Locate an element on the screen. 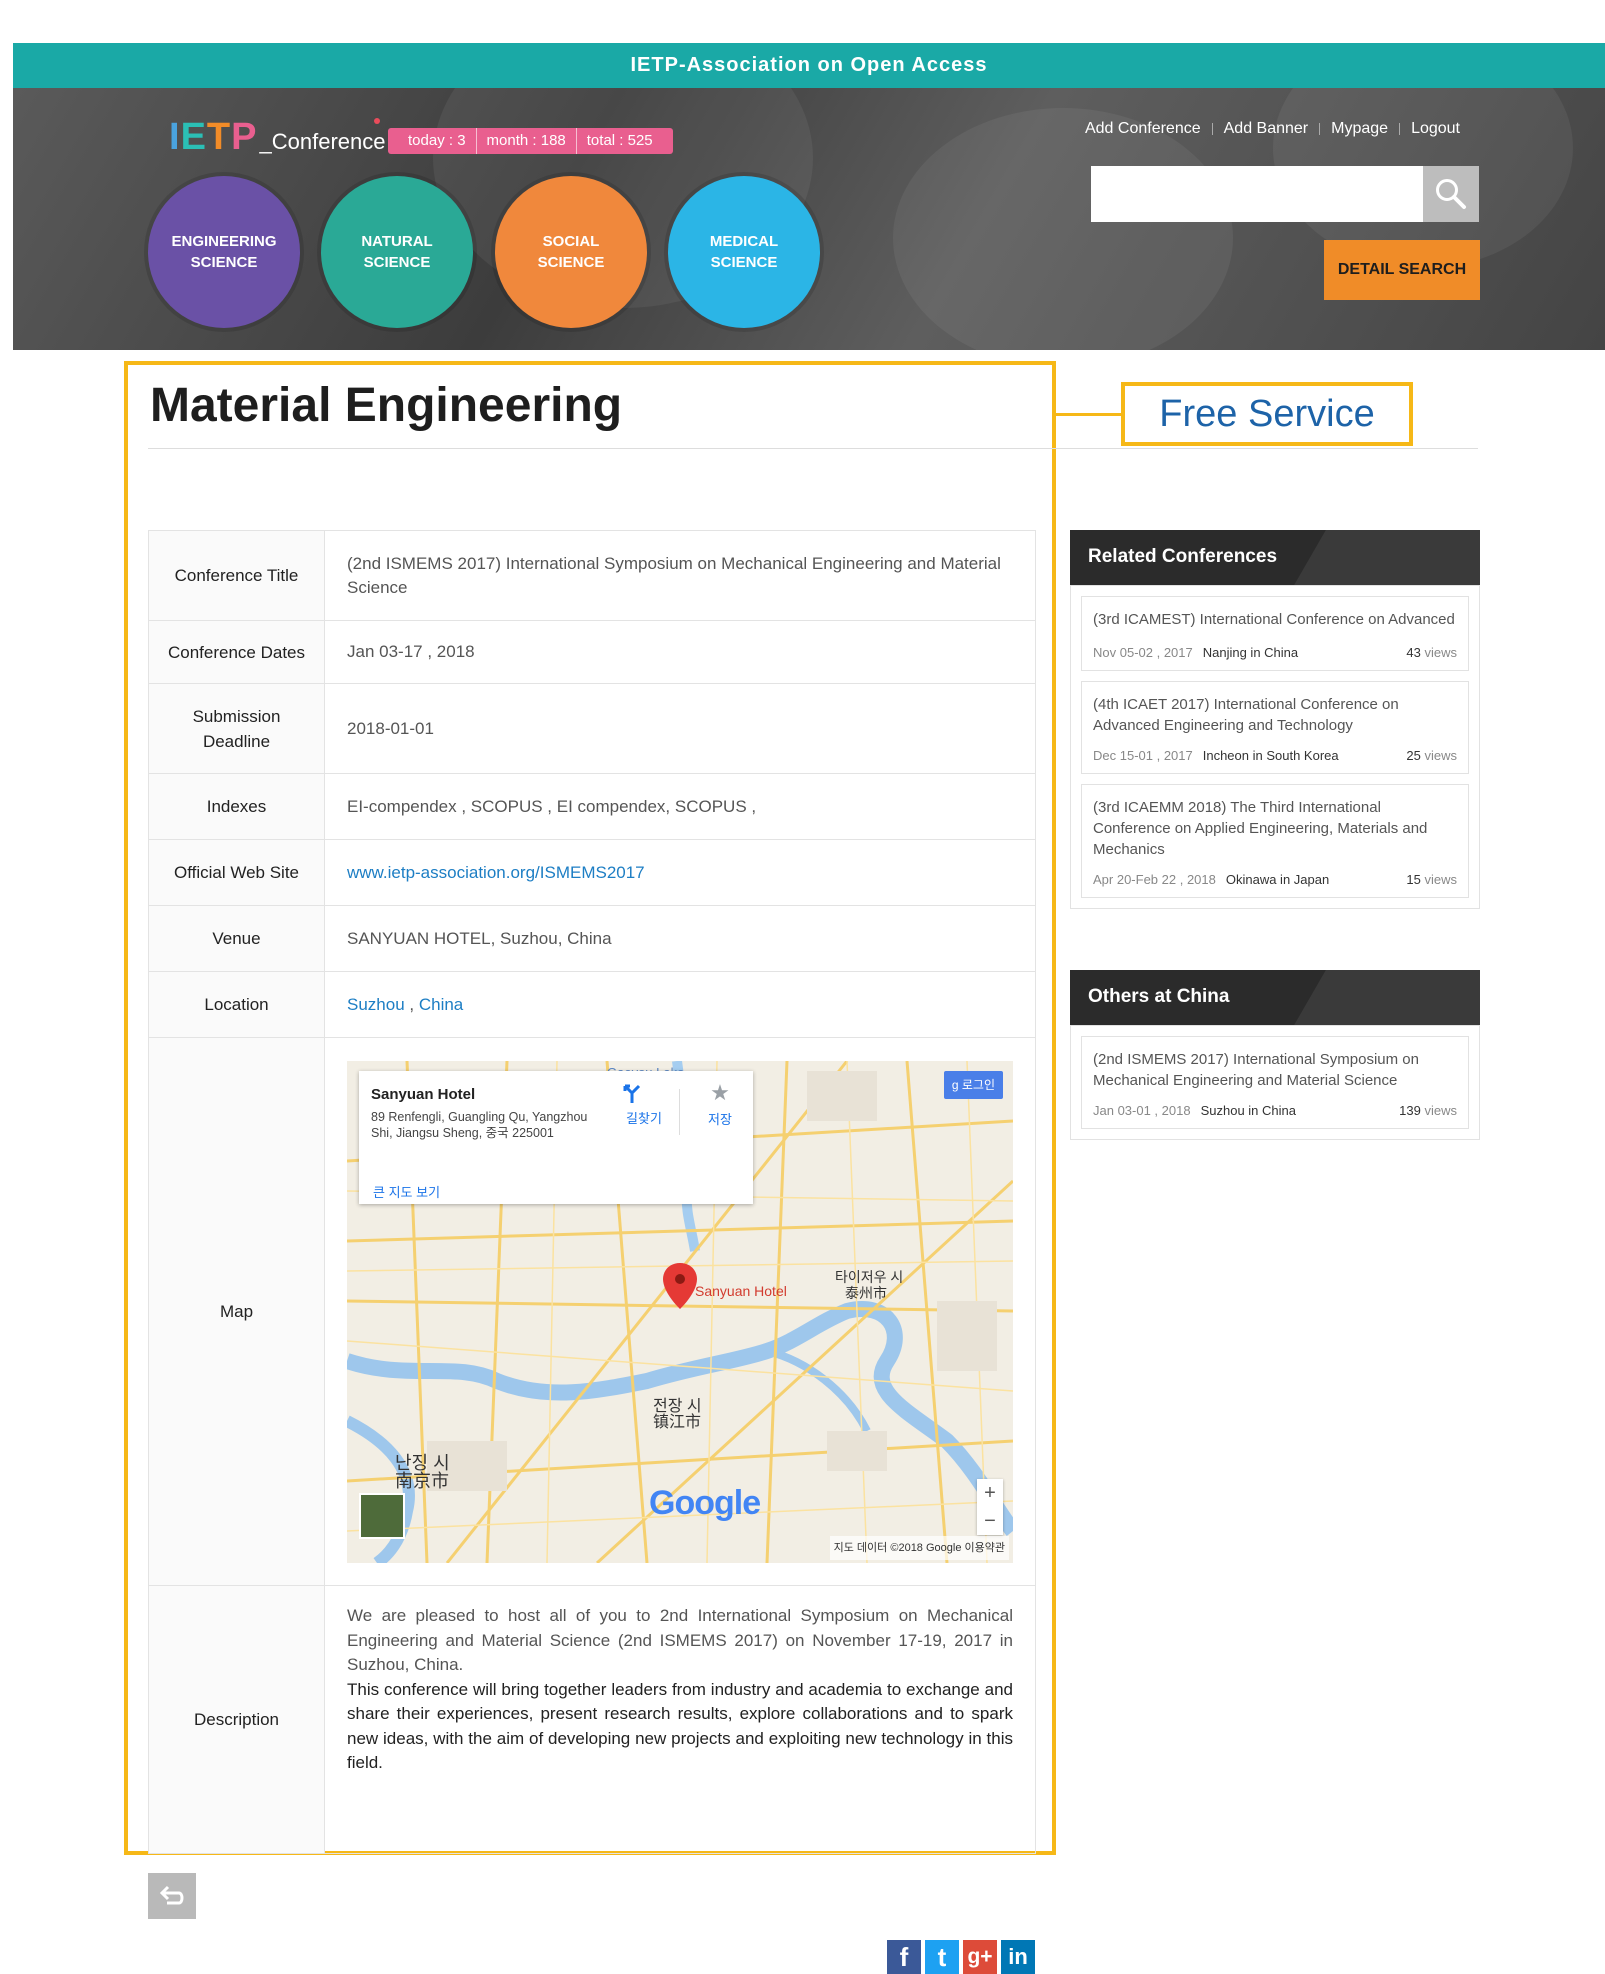  item-location: Incheon in South Korea is located at coordinates (1270, 755).